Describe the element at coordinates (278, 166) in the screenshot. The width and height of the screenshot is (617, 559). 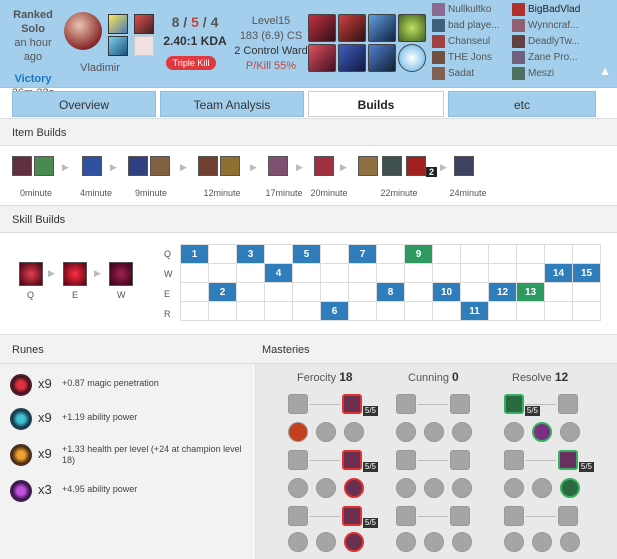
I see `item-elixir-icon` at that location.